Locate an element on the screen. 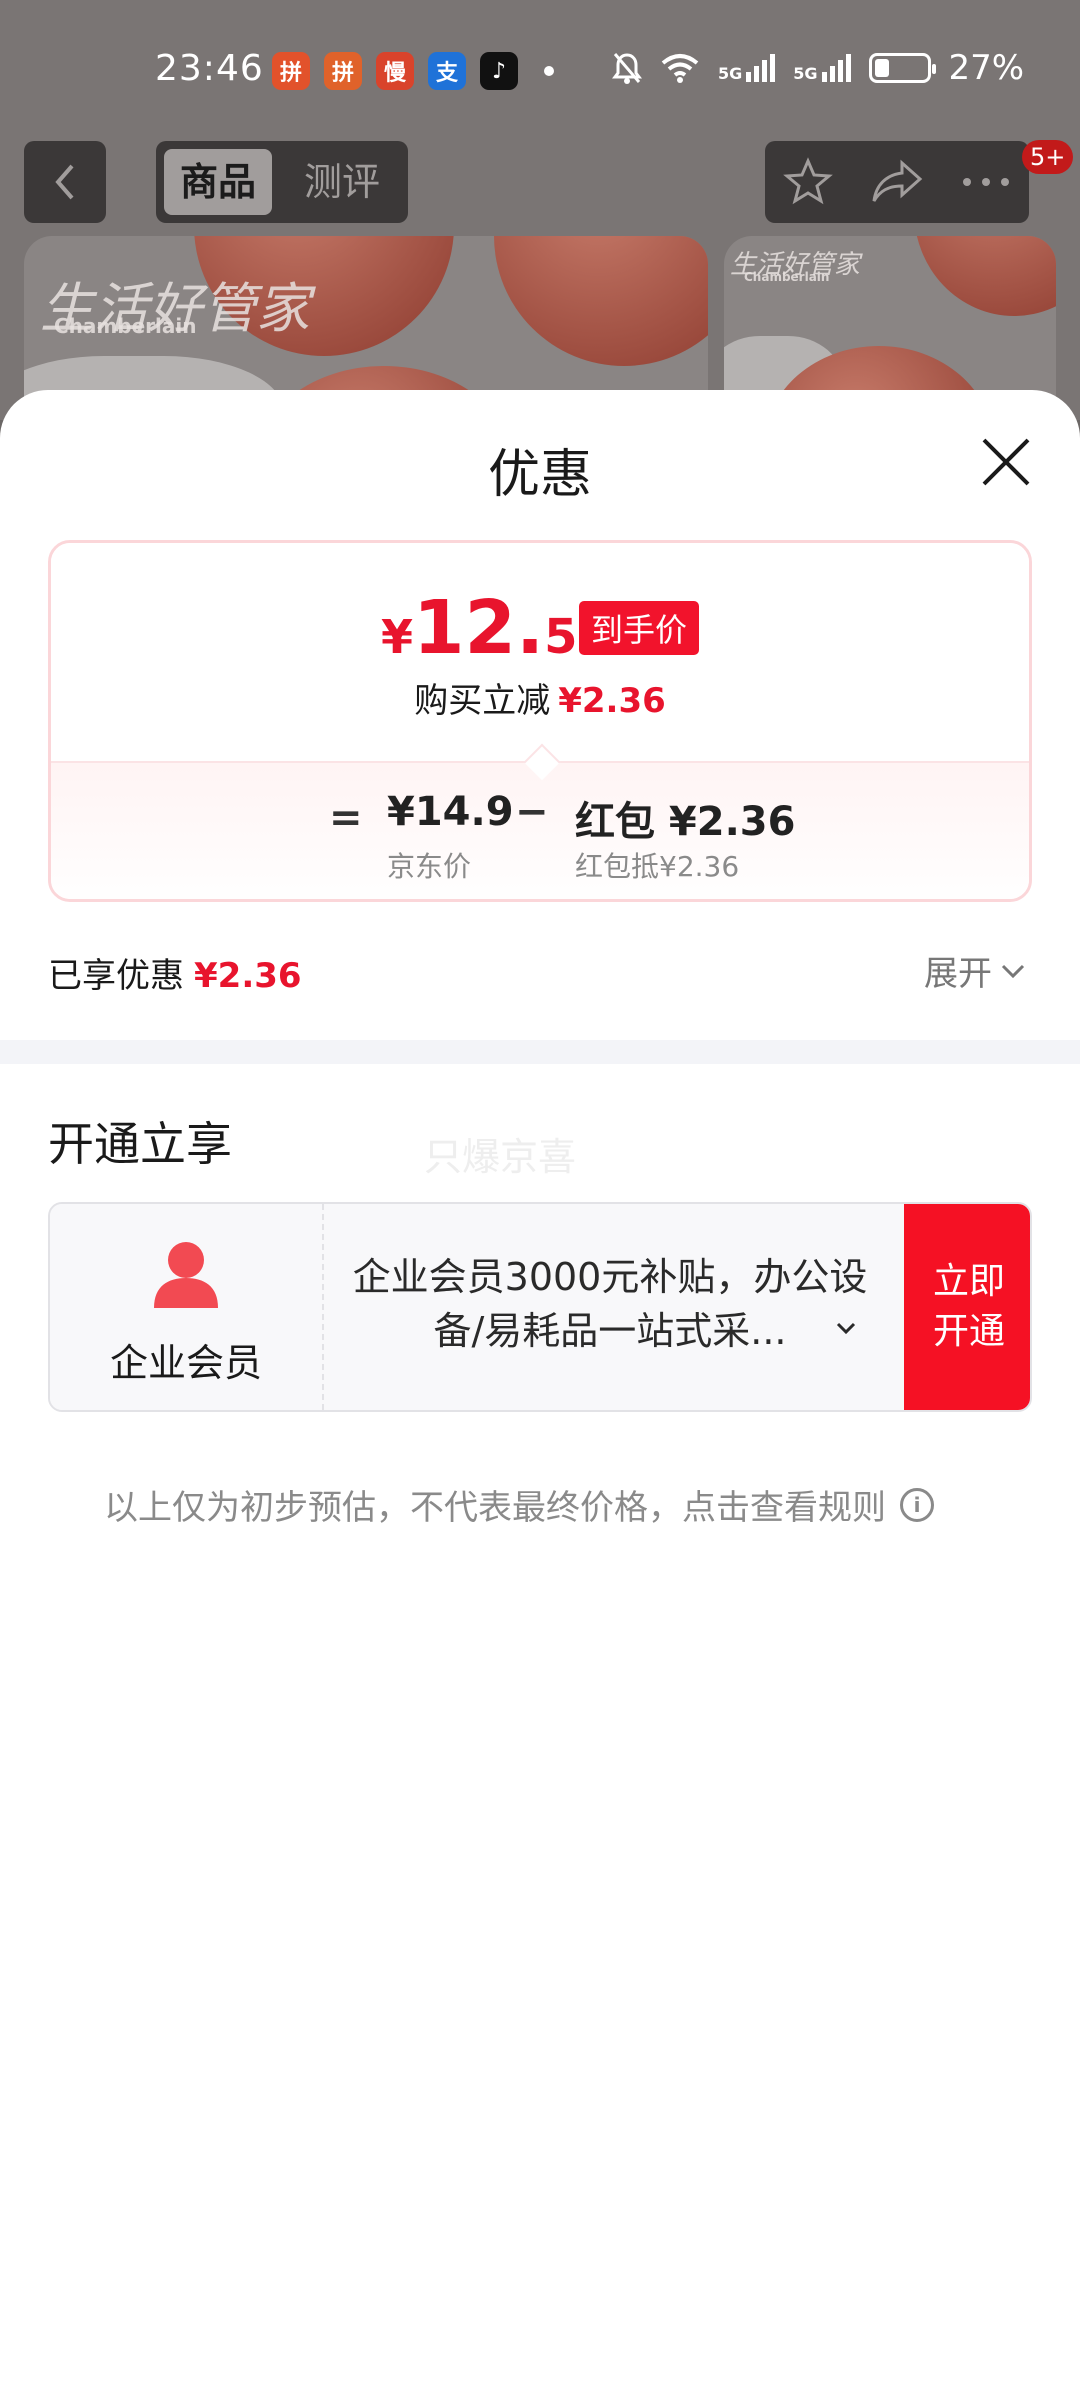  back-button is located at coordinates (65, 182).